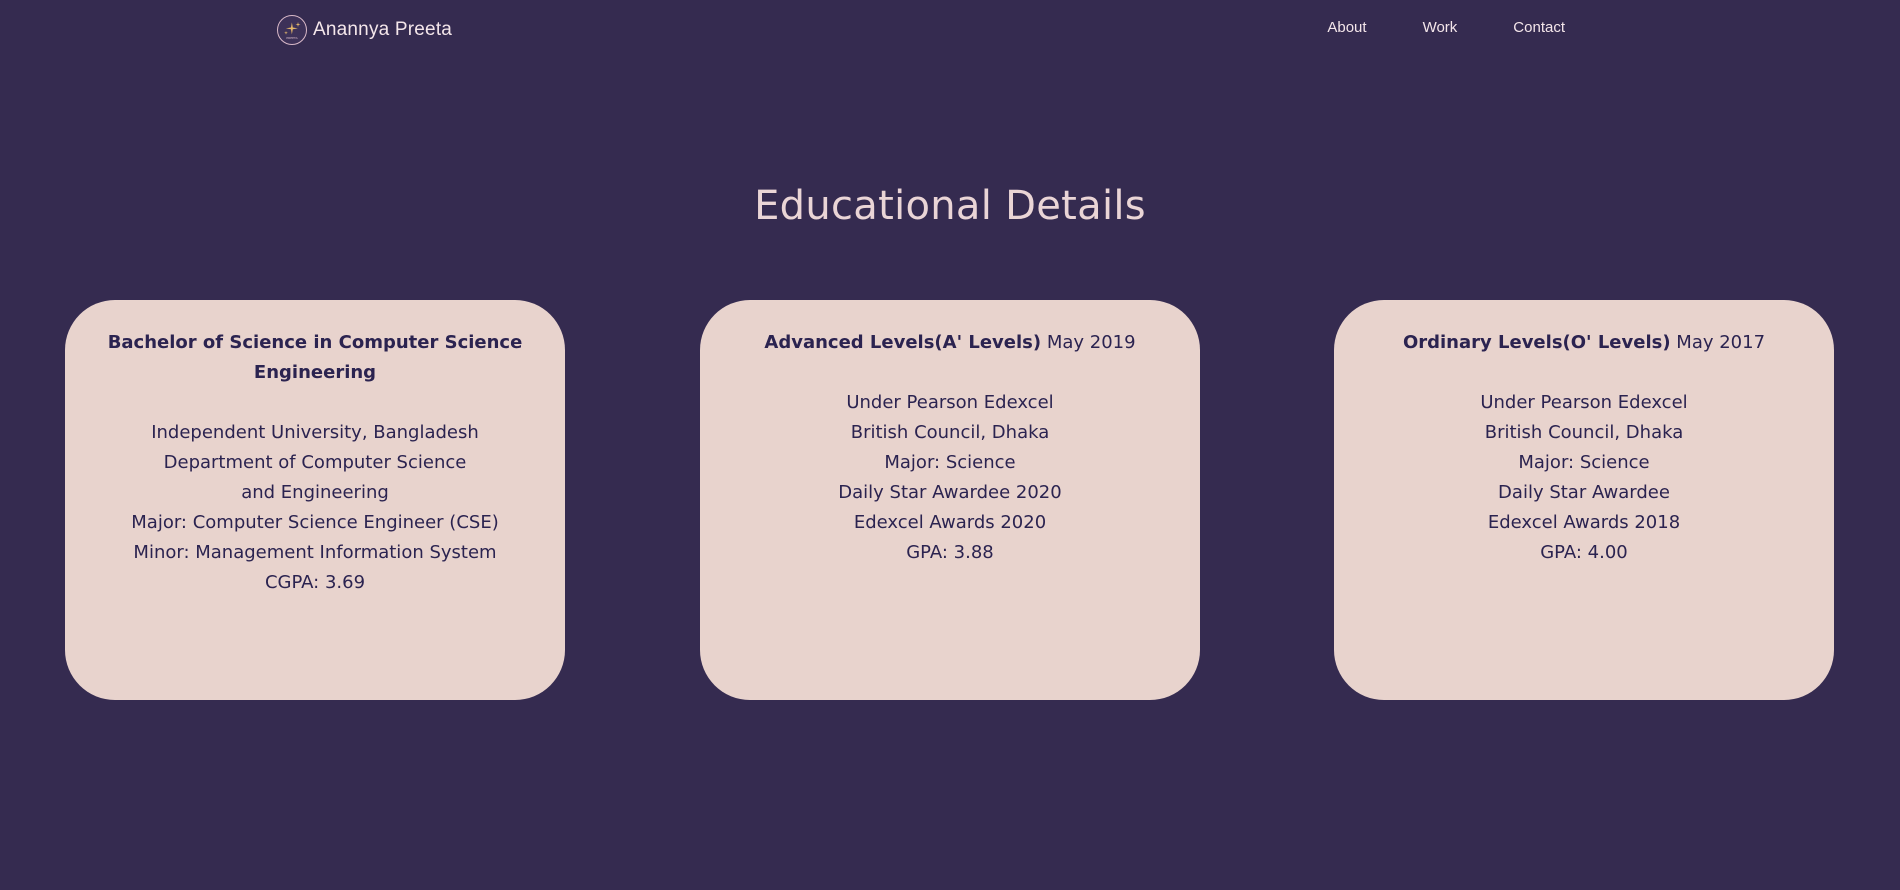 This screenshot has height=890, width=1900. What do you see at coordinates (315, 492) in the screenshot?
I see `card-line: and Engineering` at bounding box center [315, 492].